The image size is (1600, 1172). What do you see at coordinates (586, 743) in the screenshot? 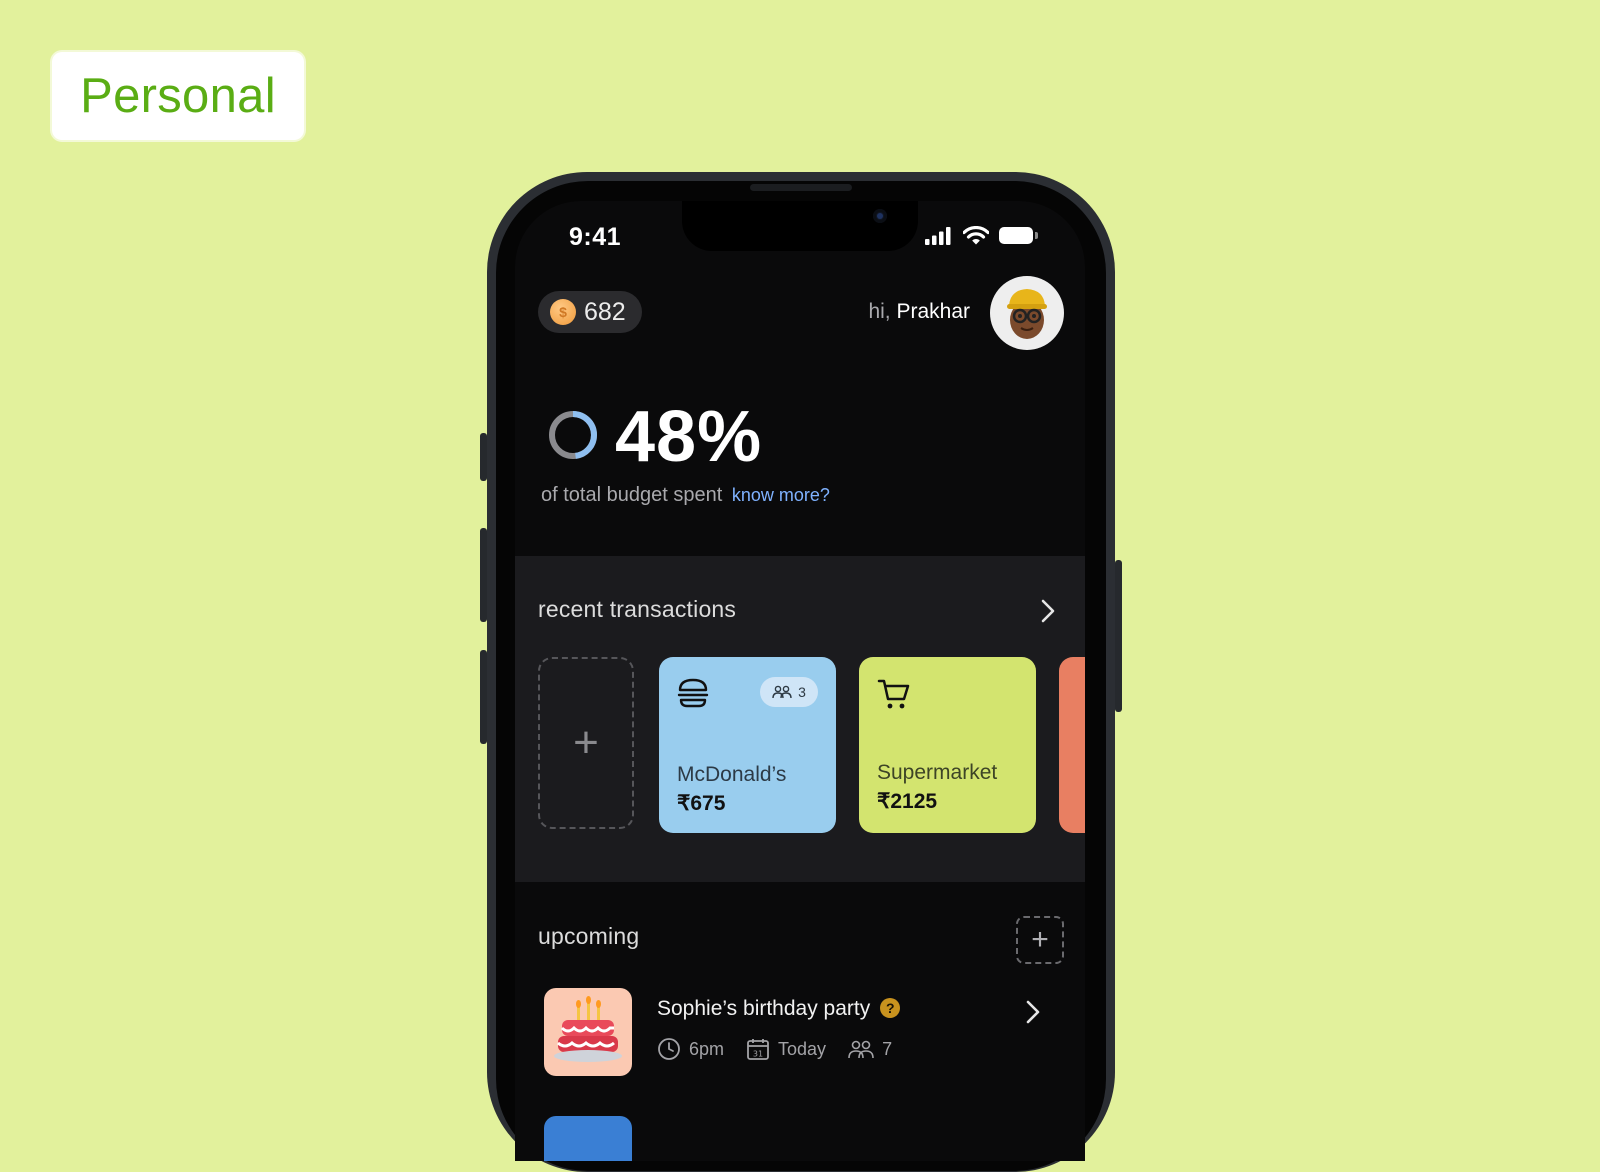
I see `add-transaction-button: +` at bounding box center [586, 743].